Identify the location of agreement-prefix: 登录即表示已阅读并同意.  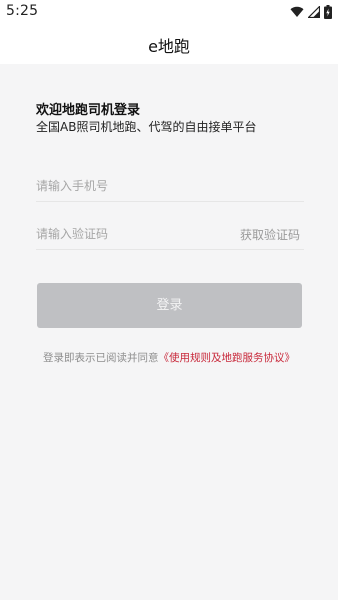
(101, 358).